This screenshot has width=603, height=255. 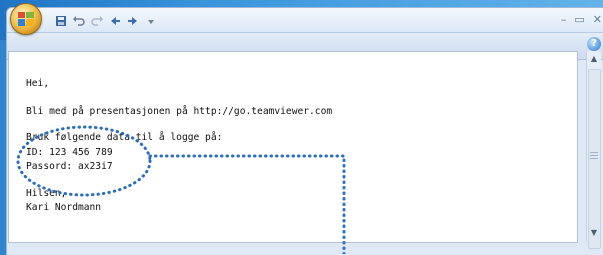 What do you see at coordinates (151, 21) in the screenshot?
I see `customize-toolbar-icon` at bounding box center [151, 21].